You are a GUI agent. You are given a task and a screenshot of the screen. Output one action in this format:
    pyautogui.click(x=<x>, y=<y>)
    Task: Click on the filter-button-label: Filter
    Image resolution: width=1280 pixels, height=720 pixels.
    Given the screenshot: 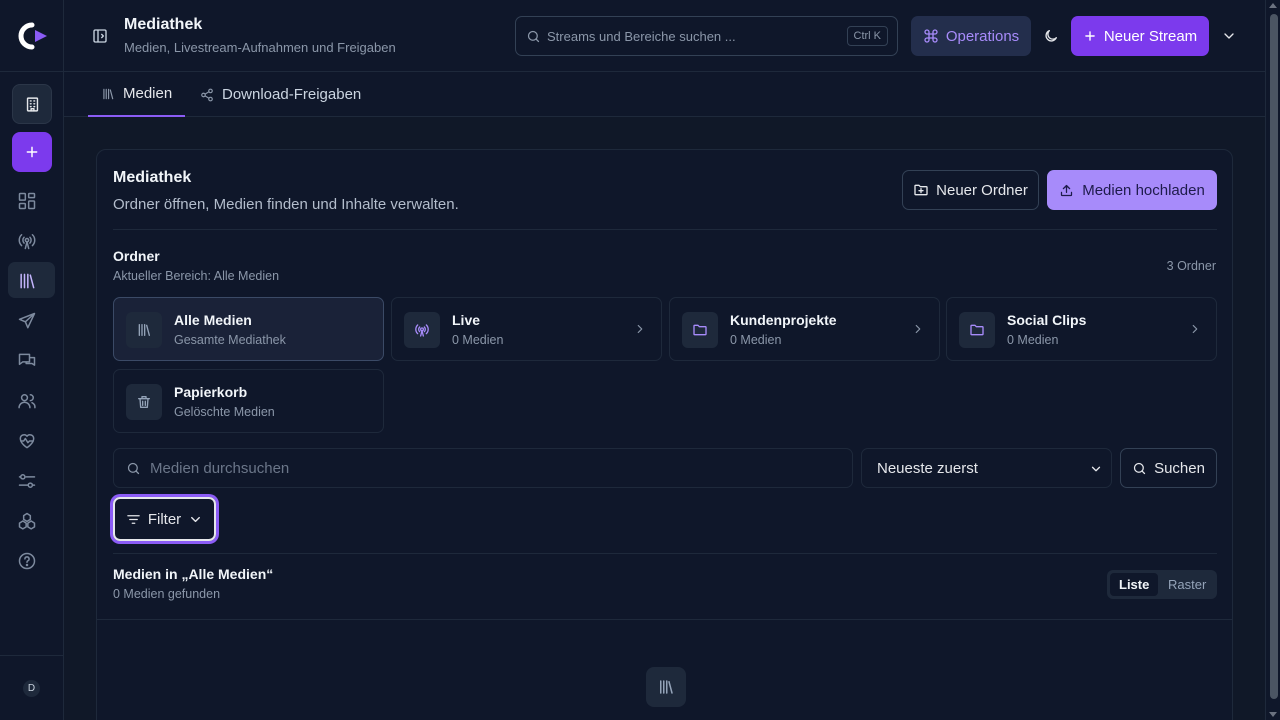 What is the action you would take?
    pyautogui.click(x=164, y=519)
    